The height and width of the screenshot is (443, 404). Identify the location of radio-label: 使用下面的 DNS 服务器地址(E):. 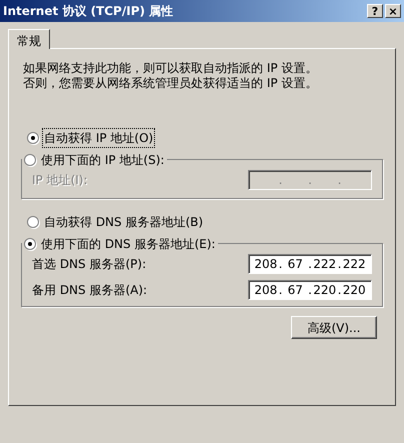
(128, 244).